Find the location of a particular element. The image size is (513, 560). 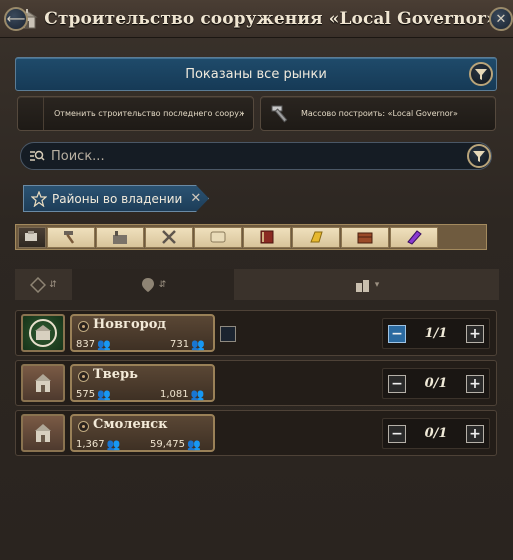

category-tab-scroll is located at coordinates (218, 237).